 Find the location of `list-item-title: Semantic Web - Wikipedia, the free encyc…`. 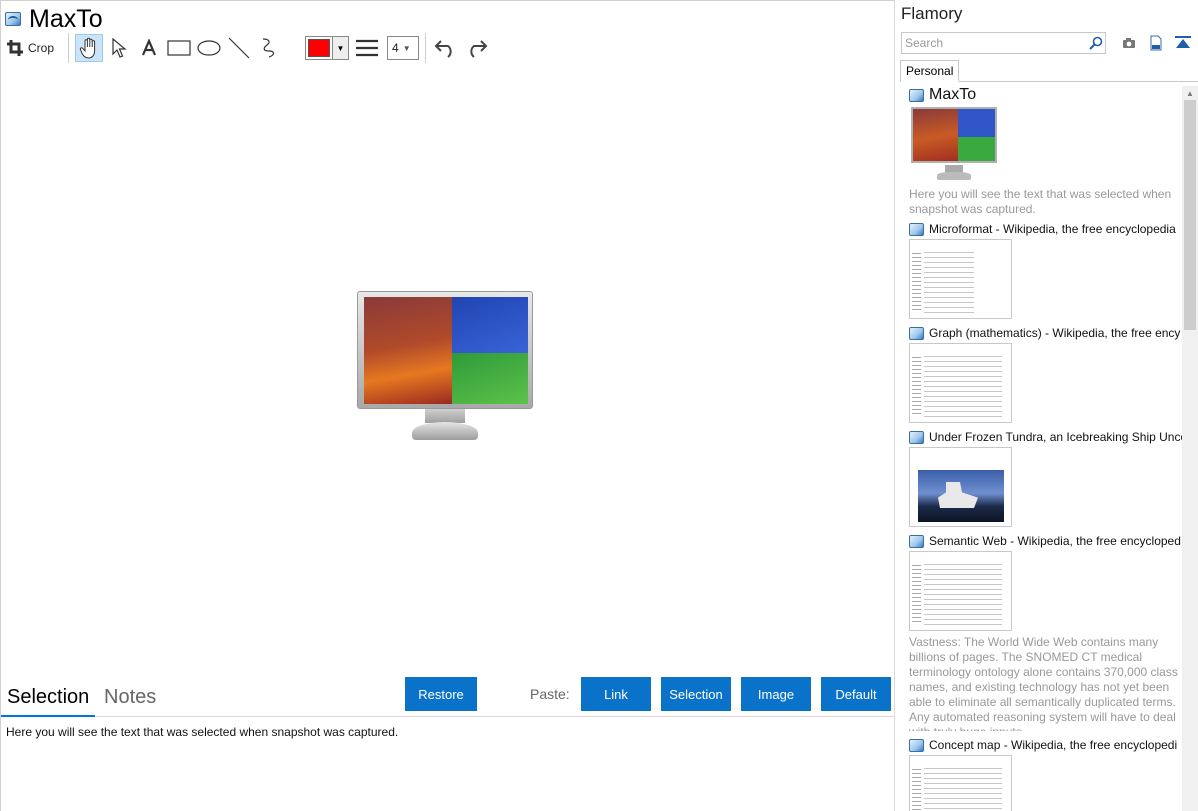

list-item-title: Semantic Web - Wikipedia, the free encyc… is located at coordinates (1055, 541).